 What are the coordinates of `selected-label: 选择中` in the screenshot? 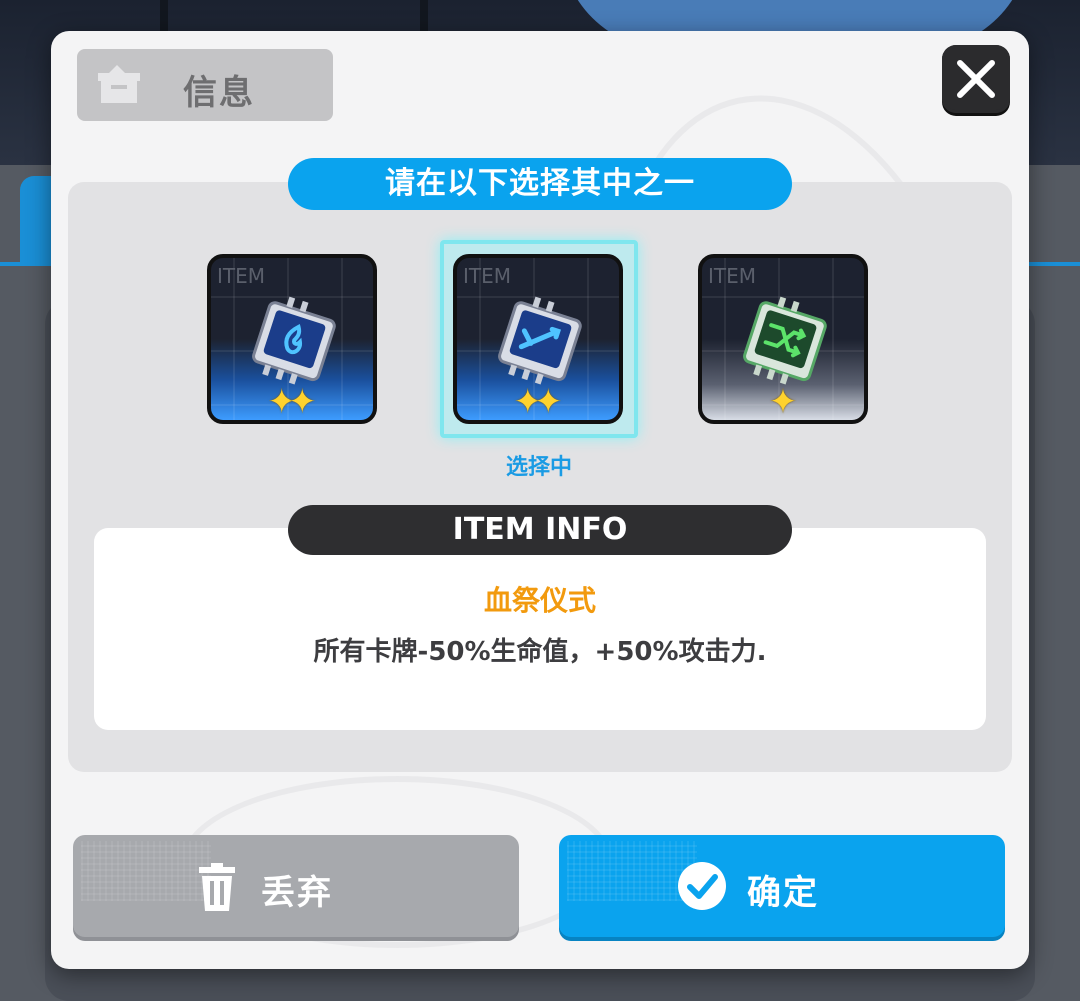 It's located at (538, 467).